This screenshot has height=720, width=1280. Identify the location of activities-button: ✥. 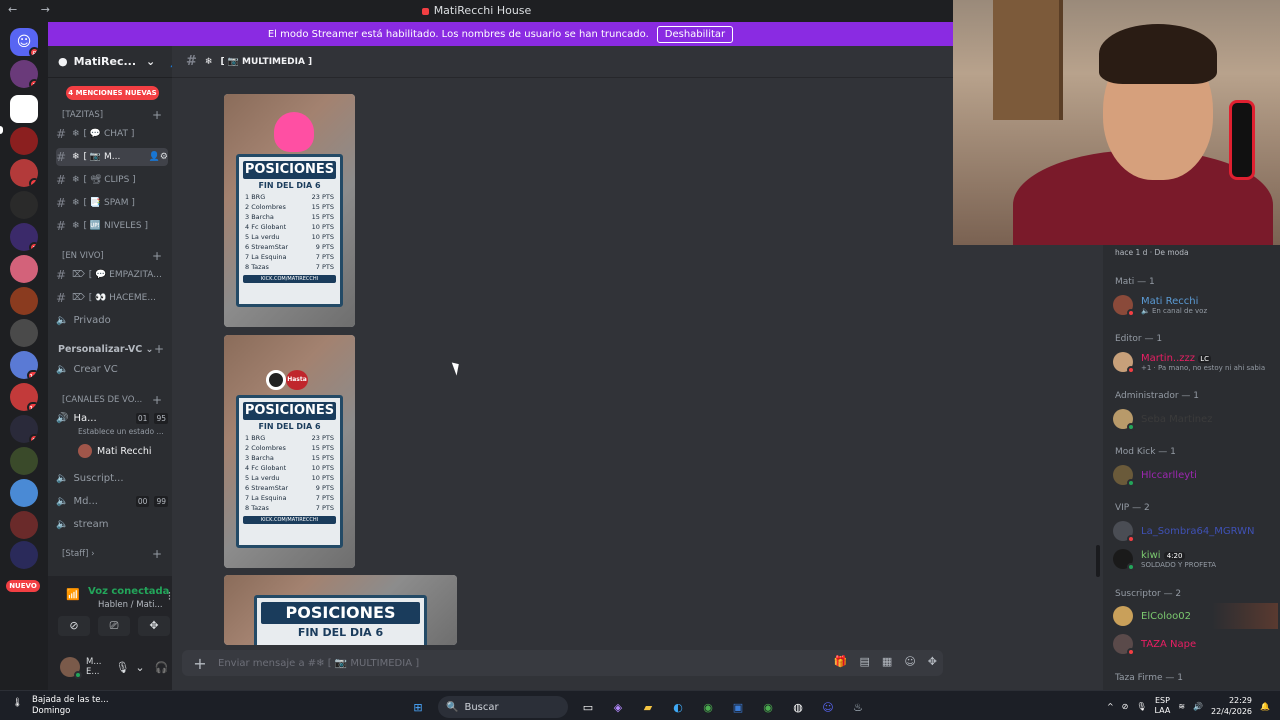
(154, 626).